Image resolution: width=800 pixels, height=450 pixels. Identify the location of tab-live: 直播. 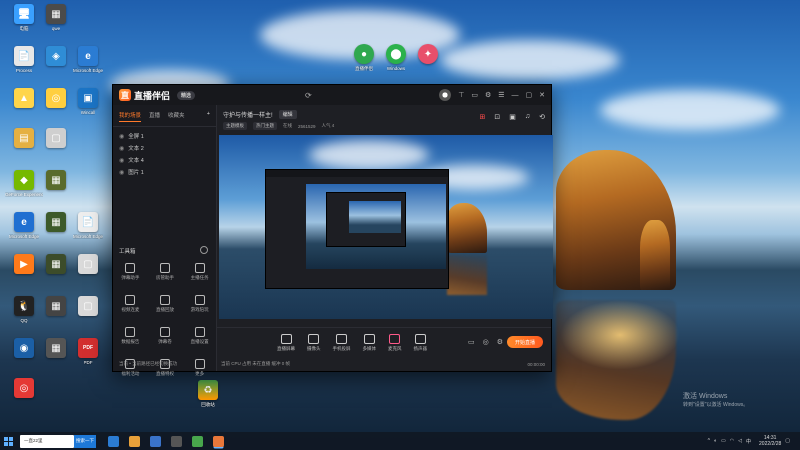
(154, 116).